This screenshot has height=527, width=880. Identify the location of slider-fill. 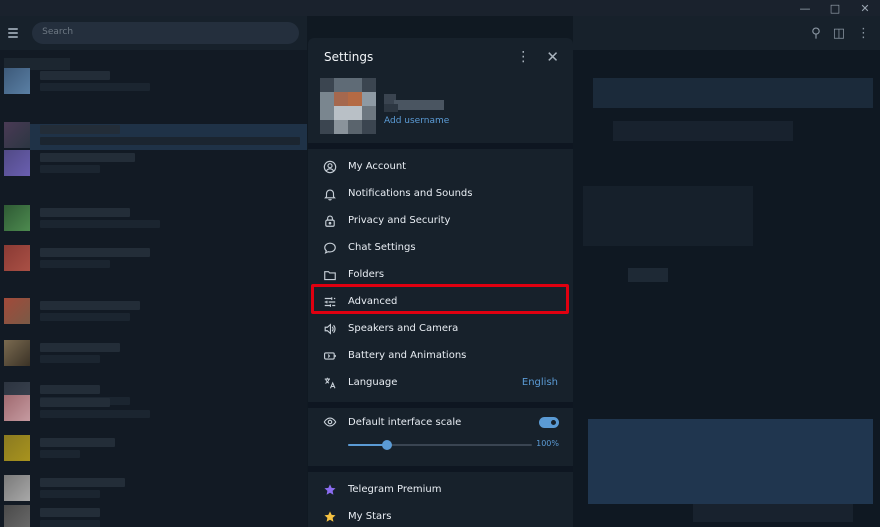
(367, 445).